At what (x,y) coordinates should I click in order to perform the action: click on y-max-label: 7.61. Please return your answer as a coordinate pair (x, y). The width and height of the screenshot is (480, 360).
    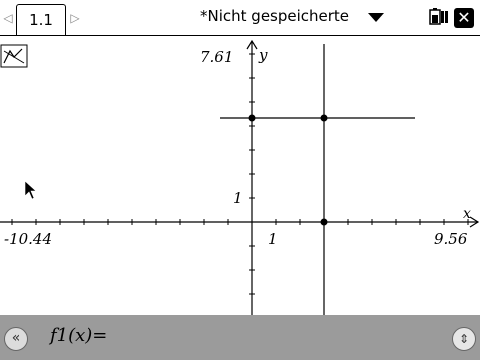
    Looking at the image, I should click on (216, 57).